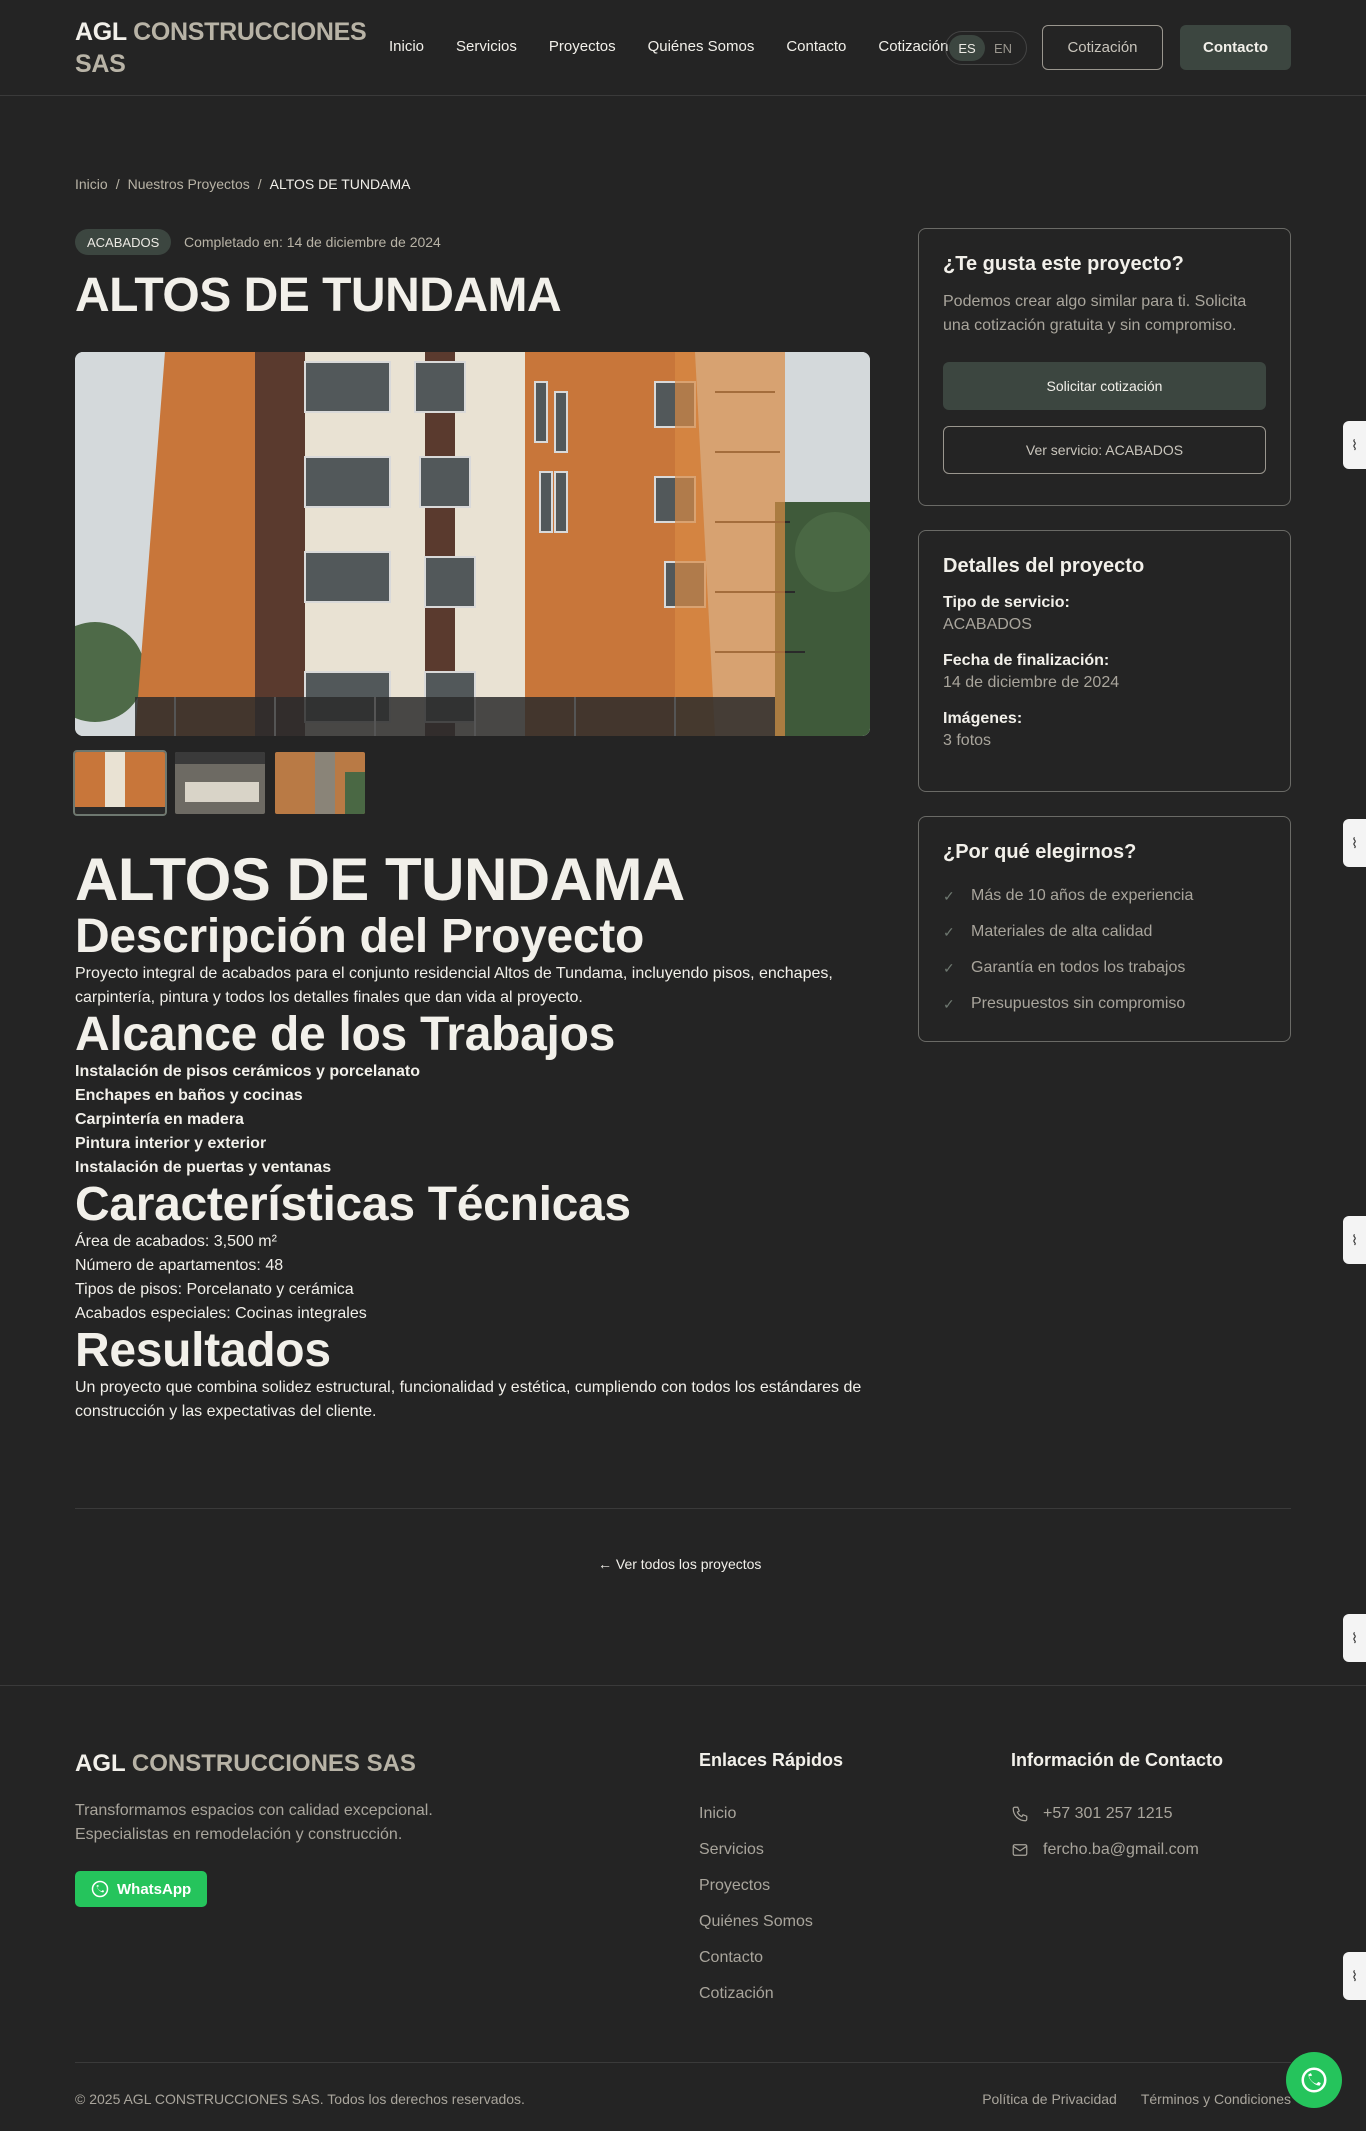 The height and width of the screenshot is (2131, 1366). What do you see at coordinates (756, 1814) in the screenshot?
I see `footer-link-inicio: Inicio` at bounding box center [756, 1814].